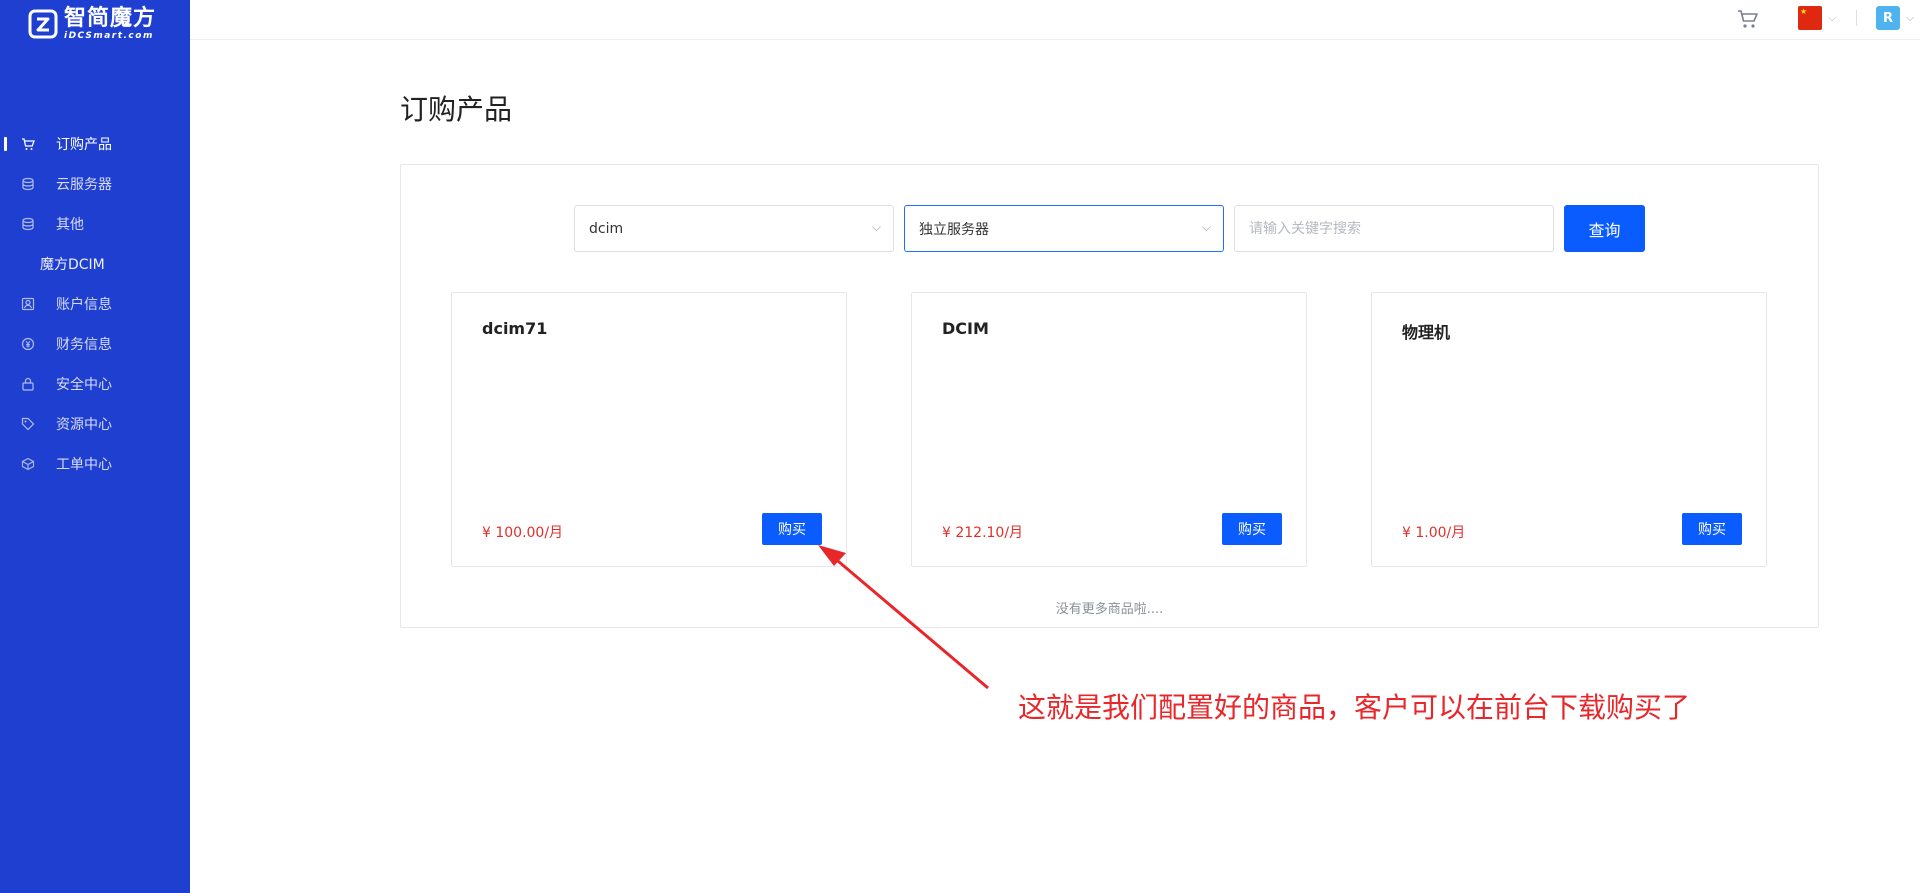 Image resolution: width=1920 pixels, height=893 pixels. What do you see at coordinates (28, 304) in the screenshot?
I see `user-card-icon` at bounding box center [28, 304].